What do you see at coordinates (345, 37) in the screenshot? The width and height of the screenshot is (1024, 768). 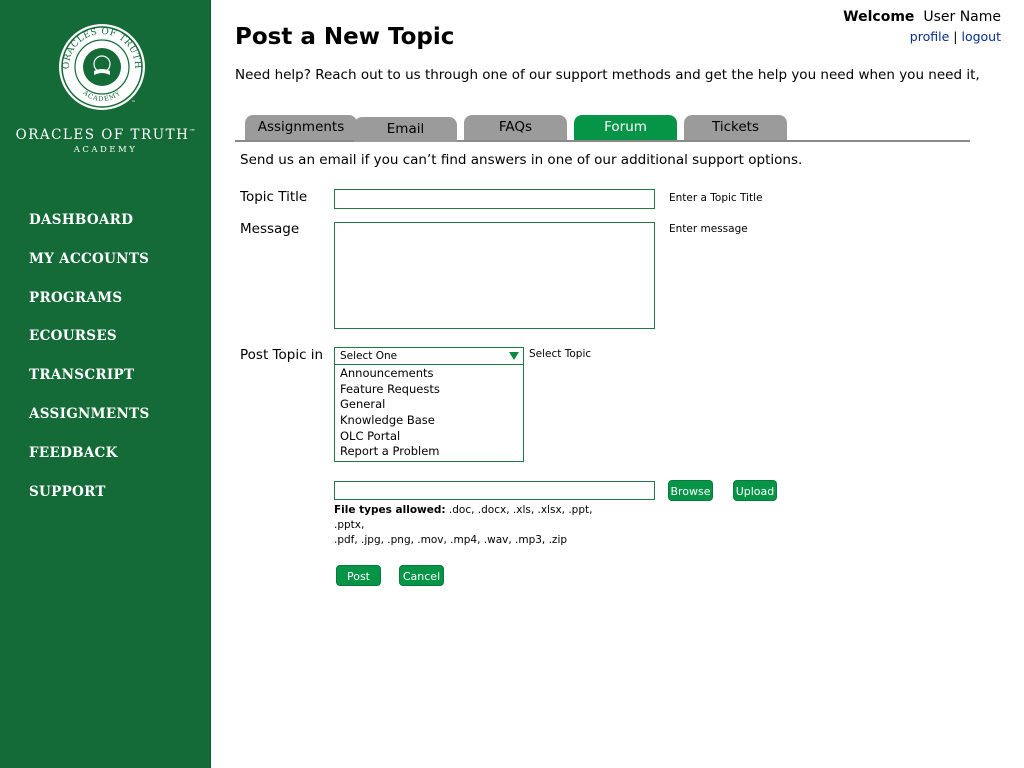 I see `page-title: Post a New Topic` at bounding box center [345, 37].